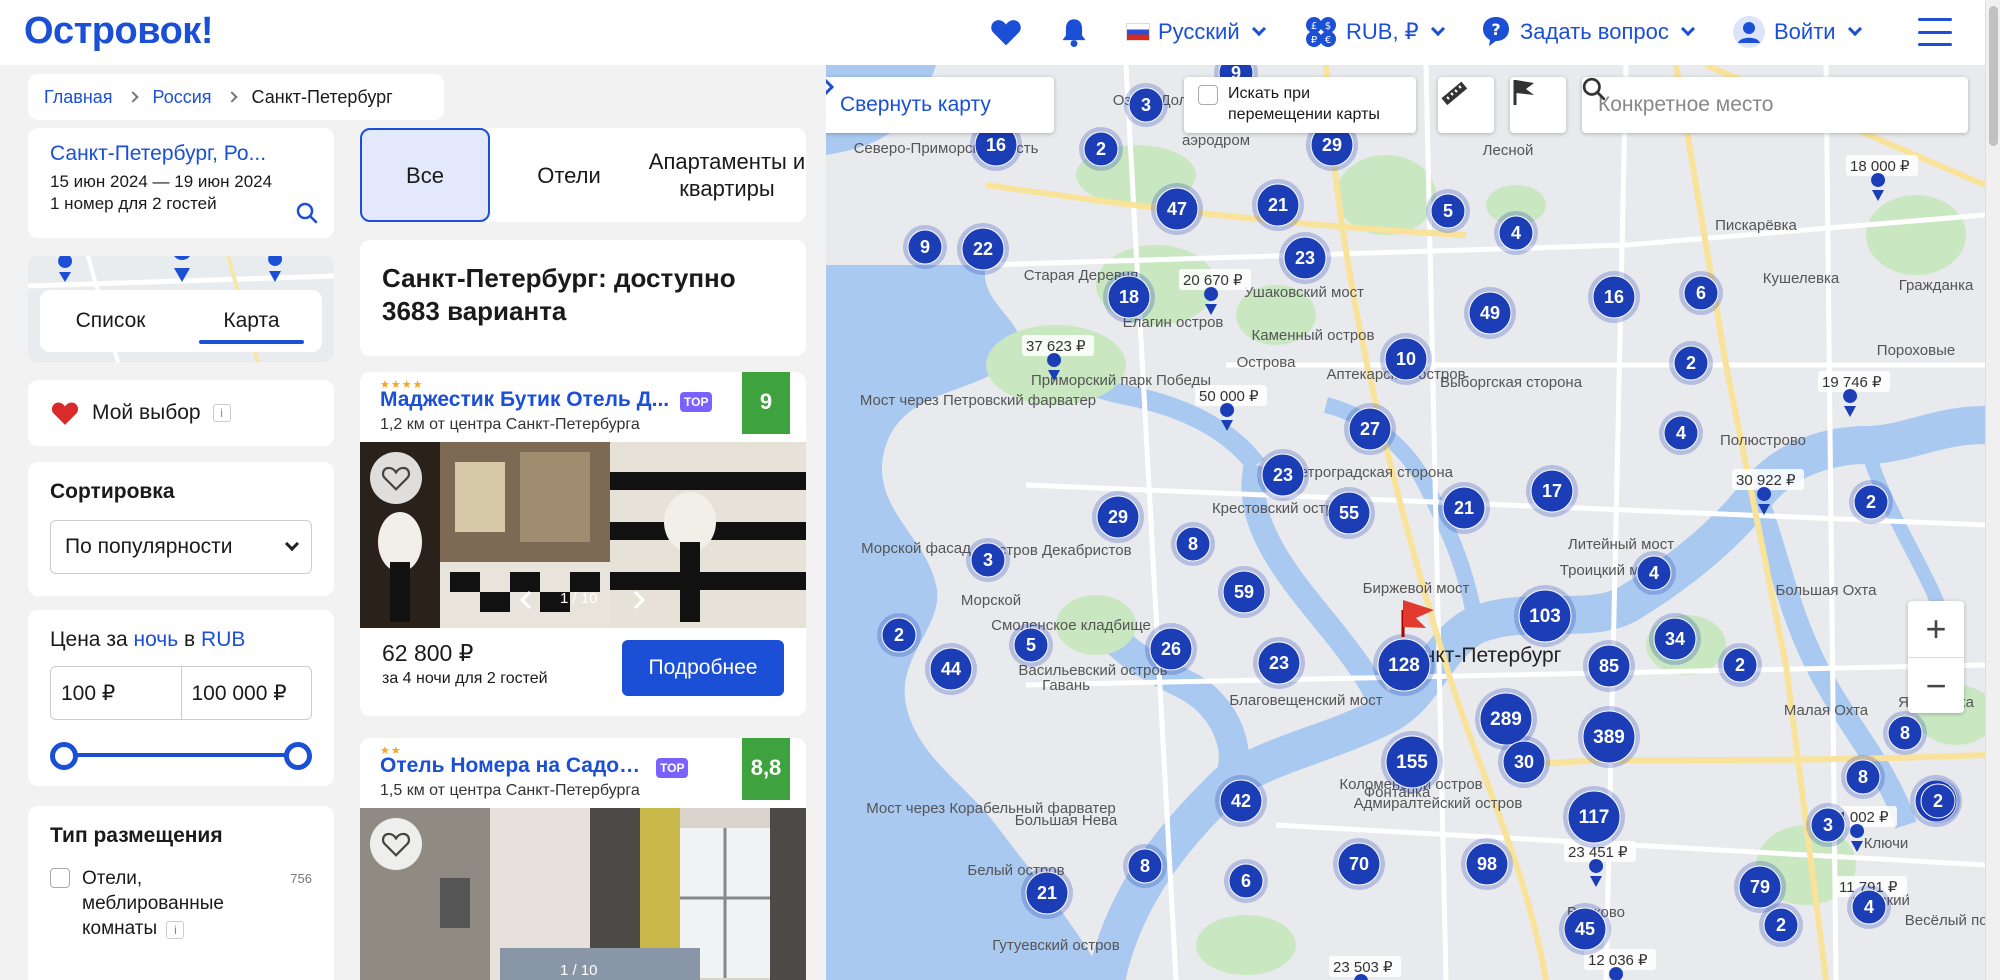 The height and width of the screenshot is (980, 2000). Describe the element at coordinates (155, 639) in the screenshot. I see `price-period-link: ночь` at that location.